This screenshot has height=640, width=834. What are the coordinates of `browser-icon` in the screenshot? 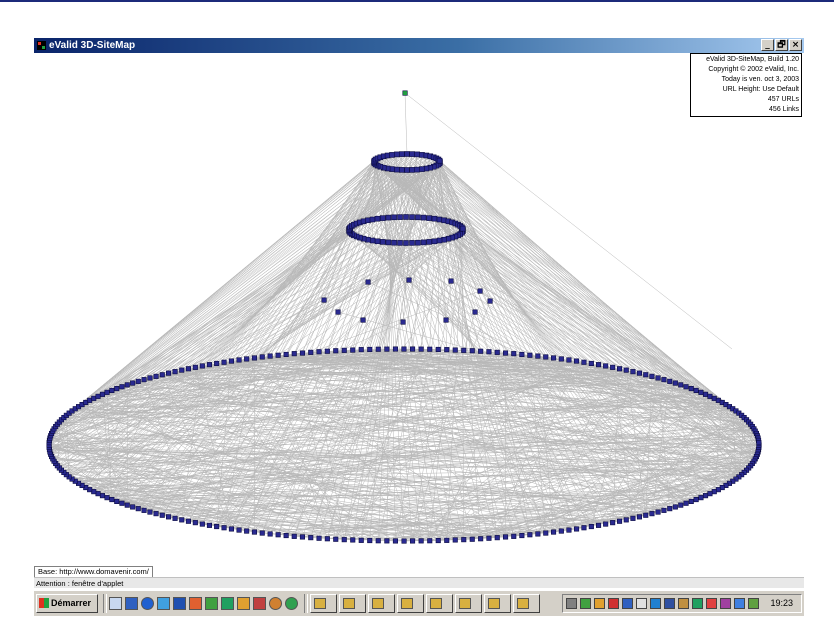 It's located at (275, 603).